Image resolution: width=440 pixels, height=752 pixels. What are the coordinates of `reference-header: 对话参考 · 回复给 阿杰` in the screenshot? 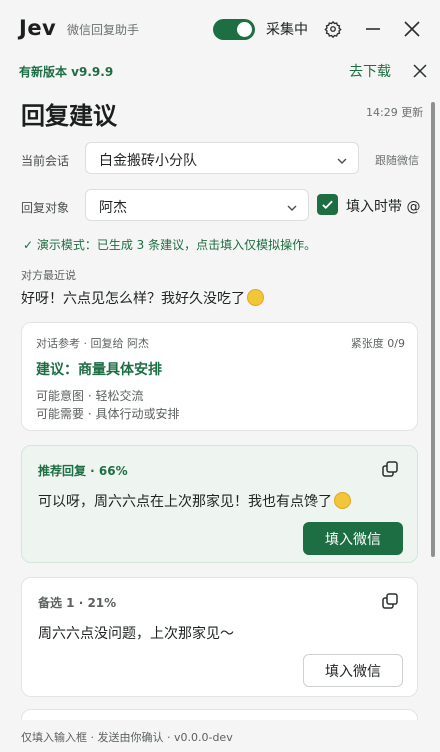 It's located at (92, 343).